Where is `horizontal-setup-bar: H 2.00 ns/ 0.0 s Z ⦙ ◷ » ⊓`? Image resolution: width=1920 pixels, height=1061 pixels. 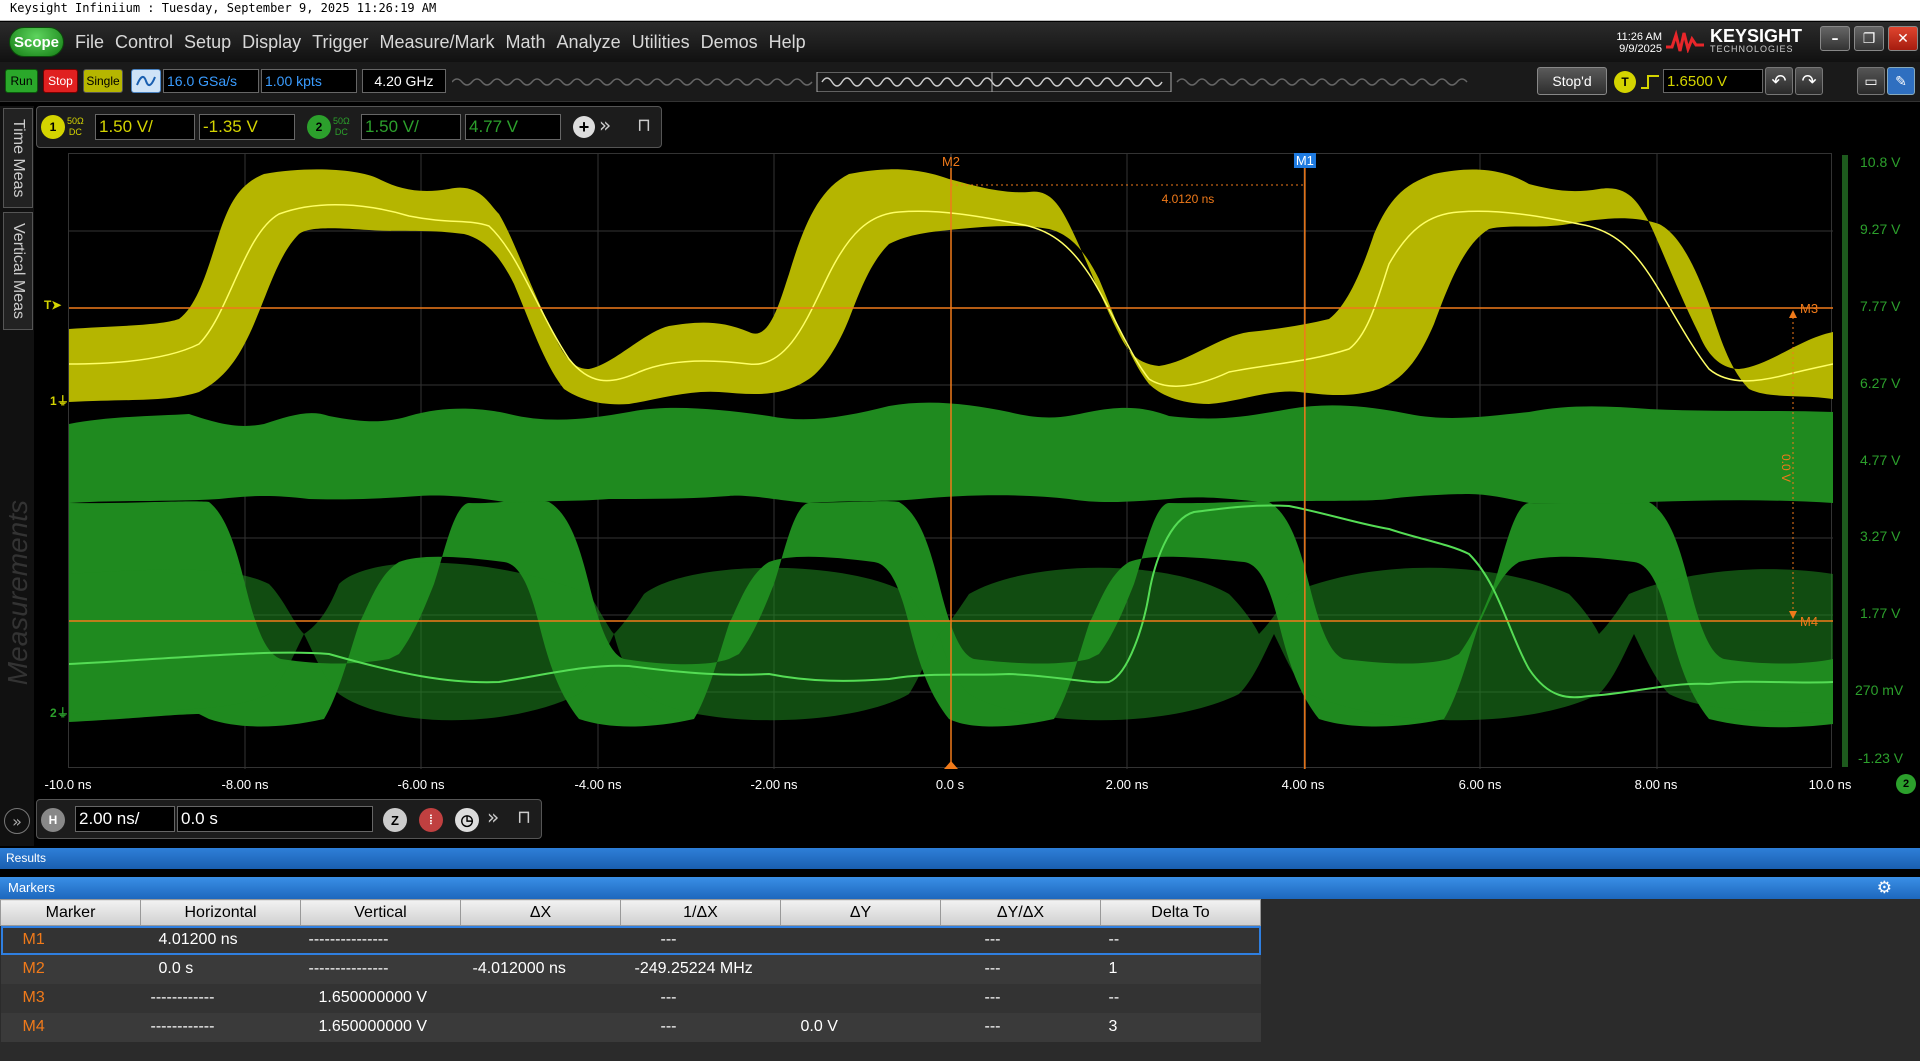
horizontal-setup-bar: H 2.00 ns/ 0.0 s Z ⦙ ◷ » ⊓ is located at coordinates (289, 819).